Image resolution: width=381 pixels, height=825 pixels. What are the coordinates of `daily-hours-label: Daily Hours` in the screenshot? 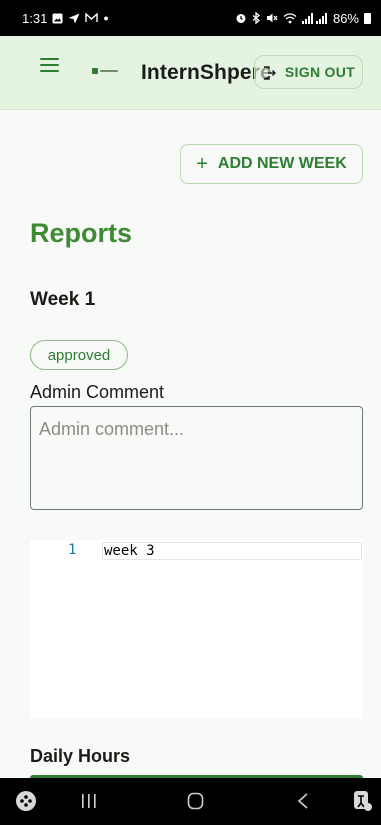 It's located at (80, 756).